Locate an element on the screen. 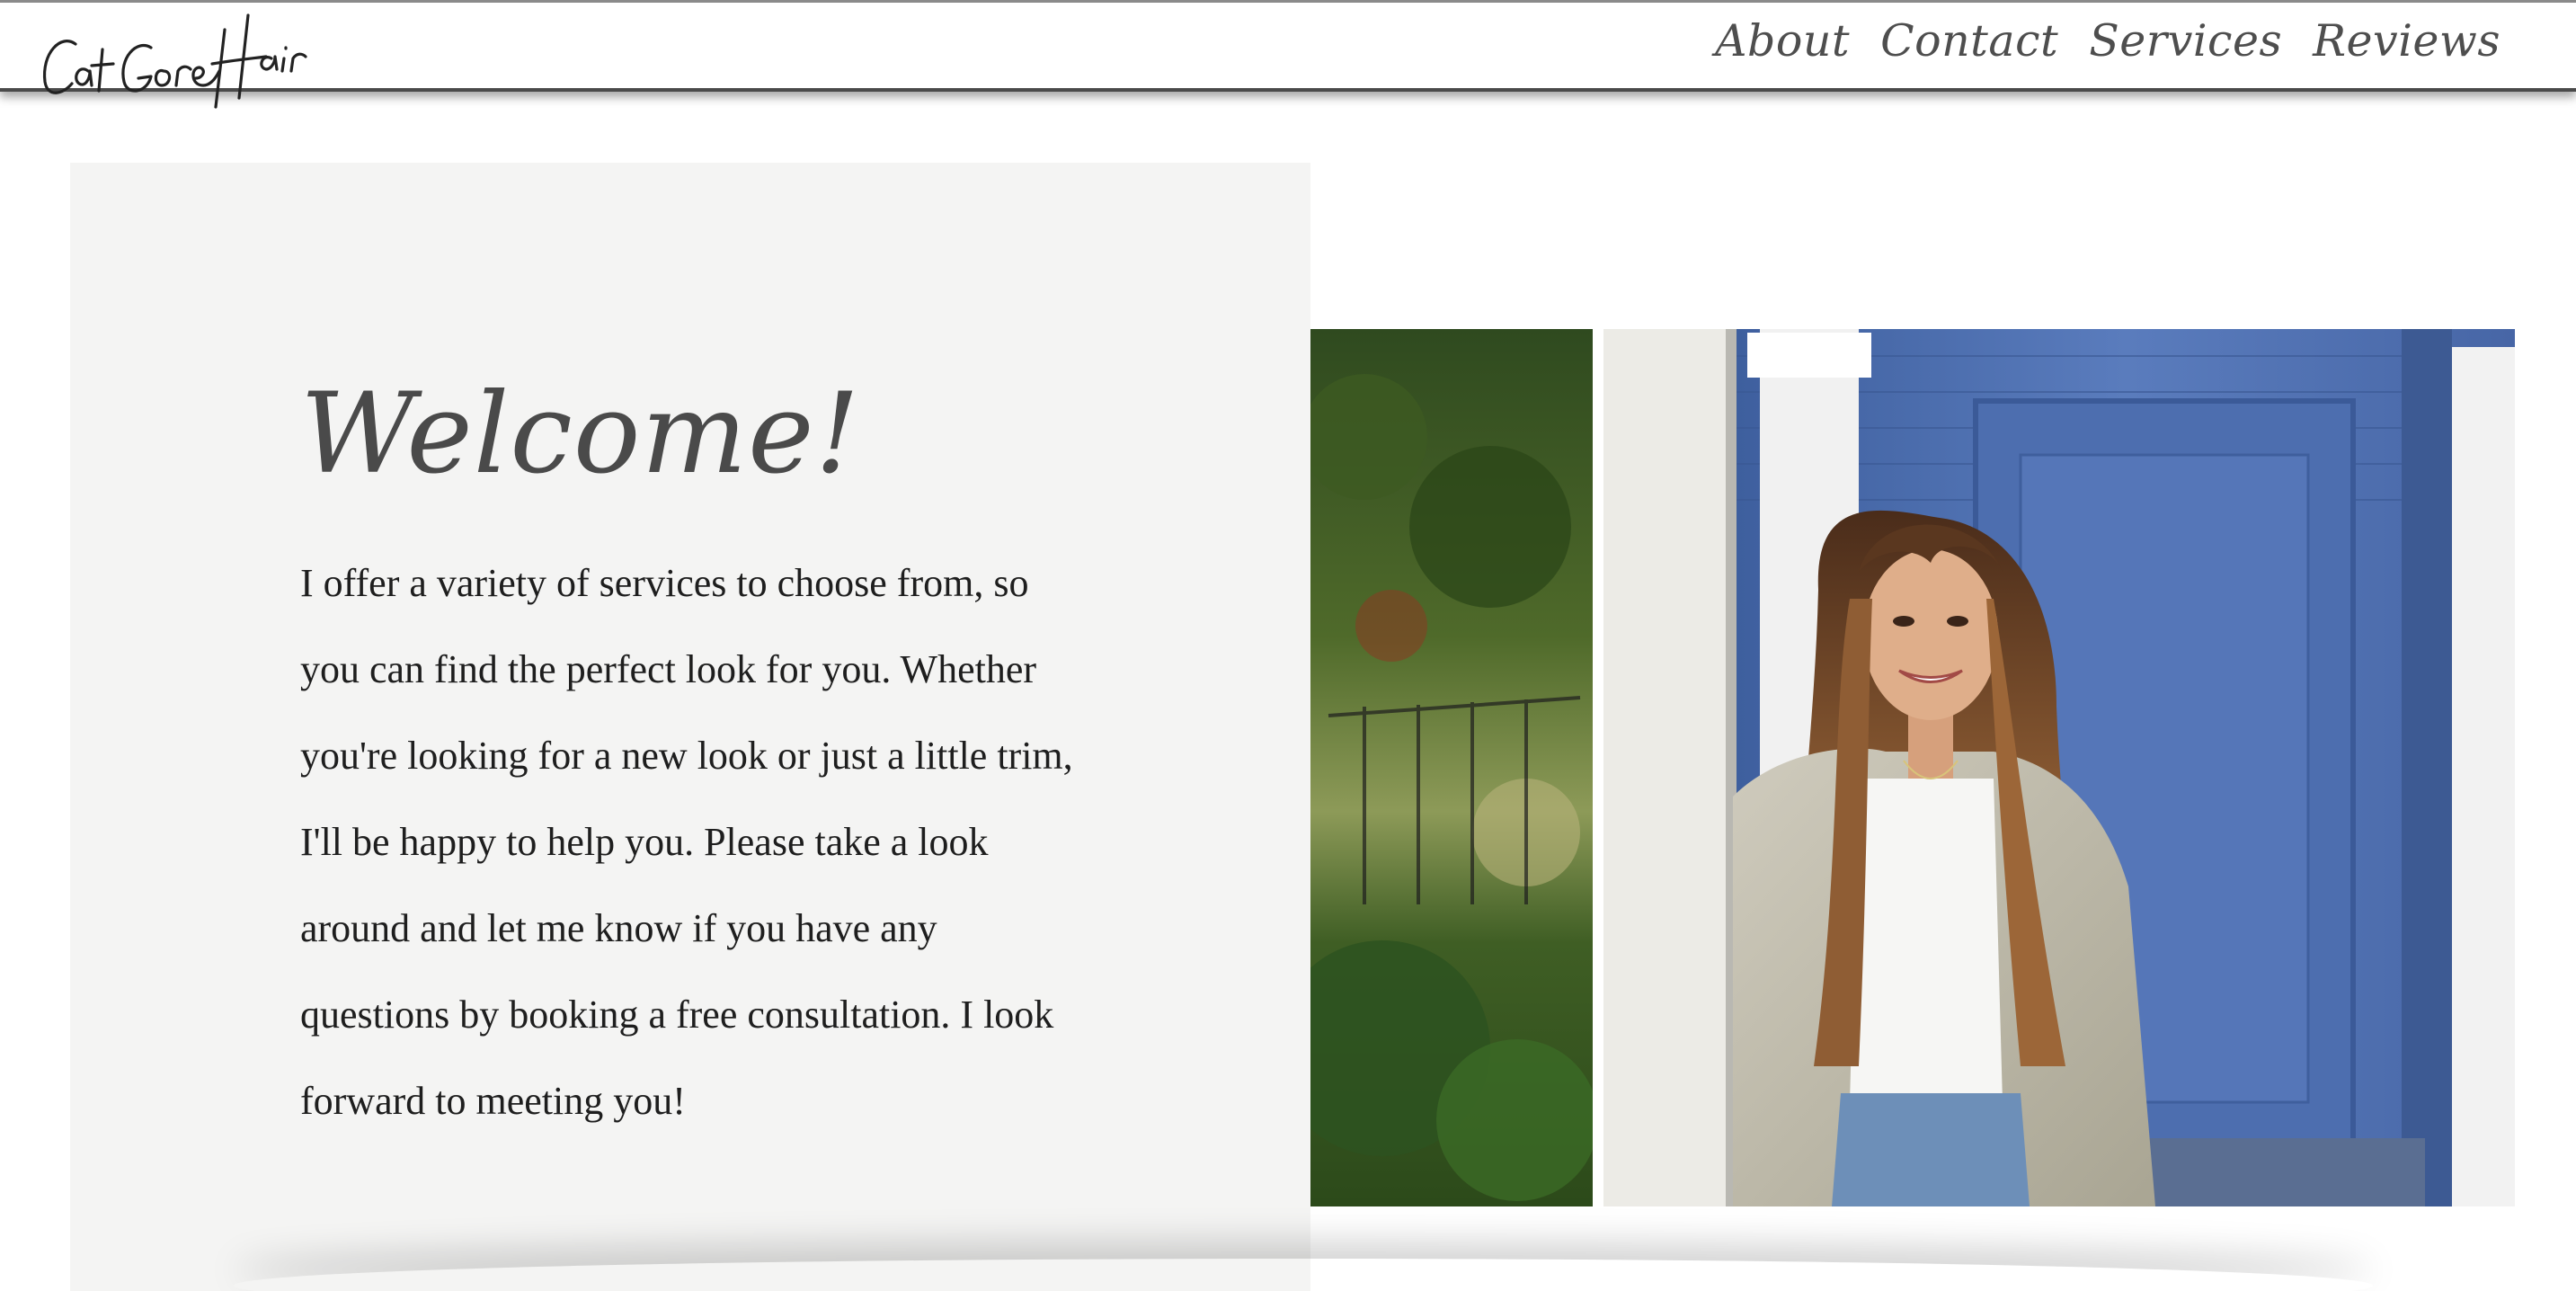 This screenshot has width=2576, height=1291. nav-services: Services is located at coordinates (2185, 41).